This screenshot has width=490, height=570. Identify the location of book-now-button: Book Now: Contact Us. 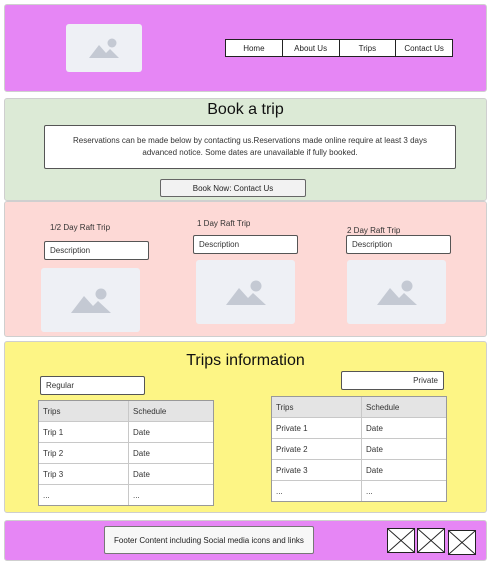
(233, 188).